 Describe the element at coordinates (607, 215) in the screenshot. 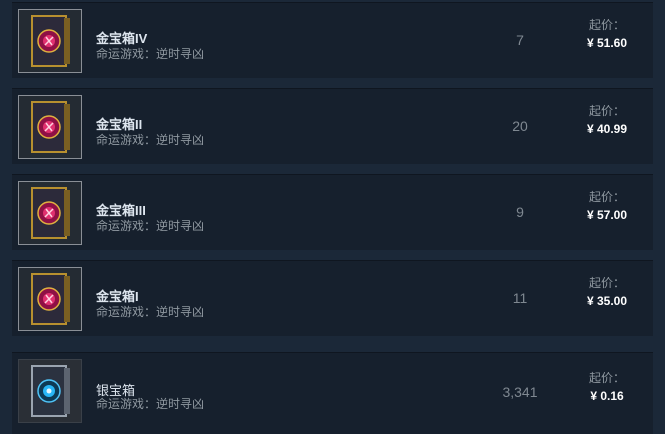

I see `starting-price: ¥ 57.00` at that location.